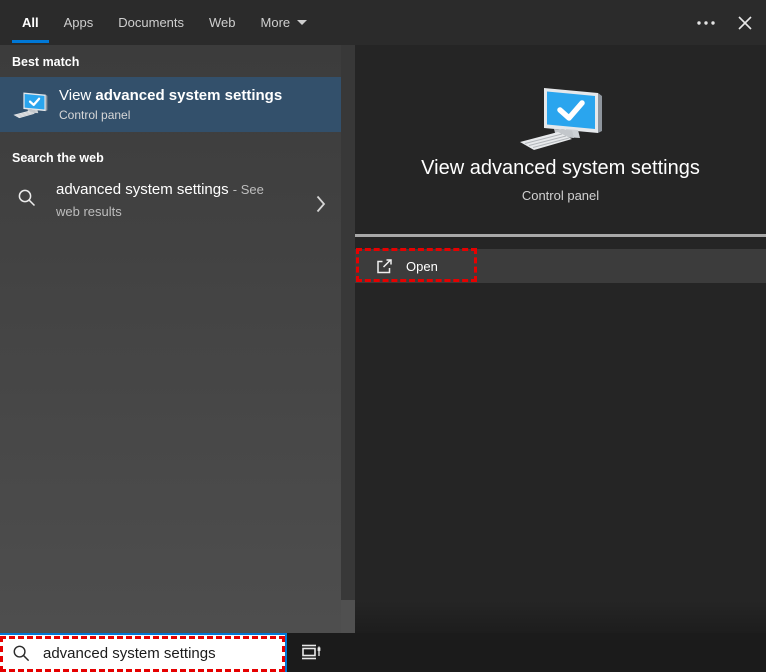 This screenshot has width=766, height=672. Describe the element at coordinates (348, 616) in the screenshot. I see `scrollbar-thumb` at that location.